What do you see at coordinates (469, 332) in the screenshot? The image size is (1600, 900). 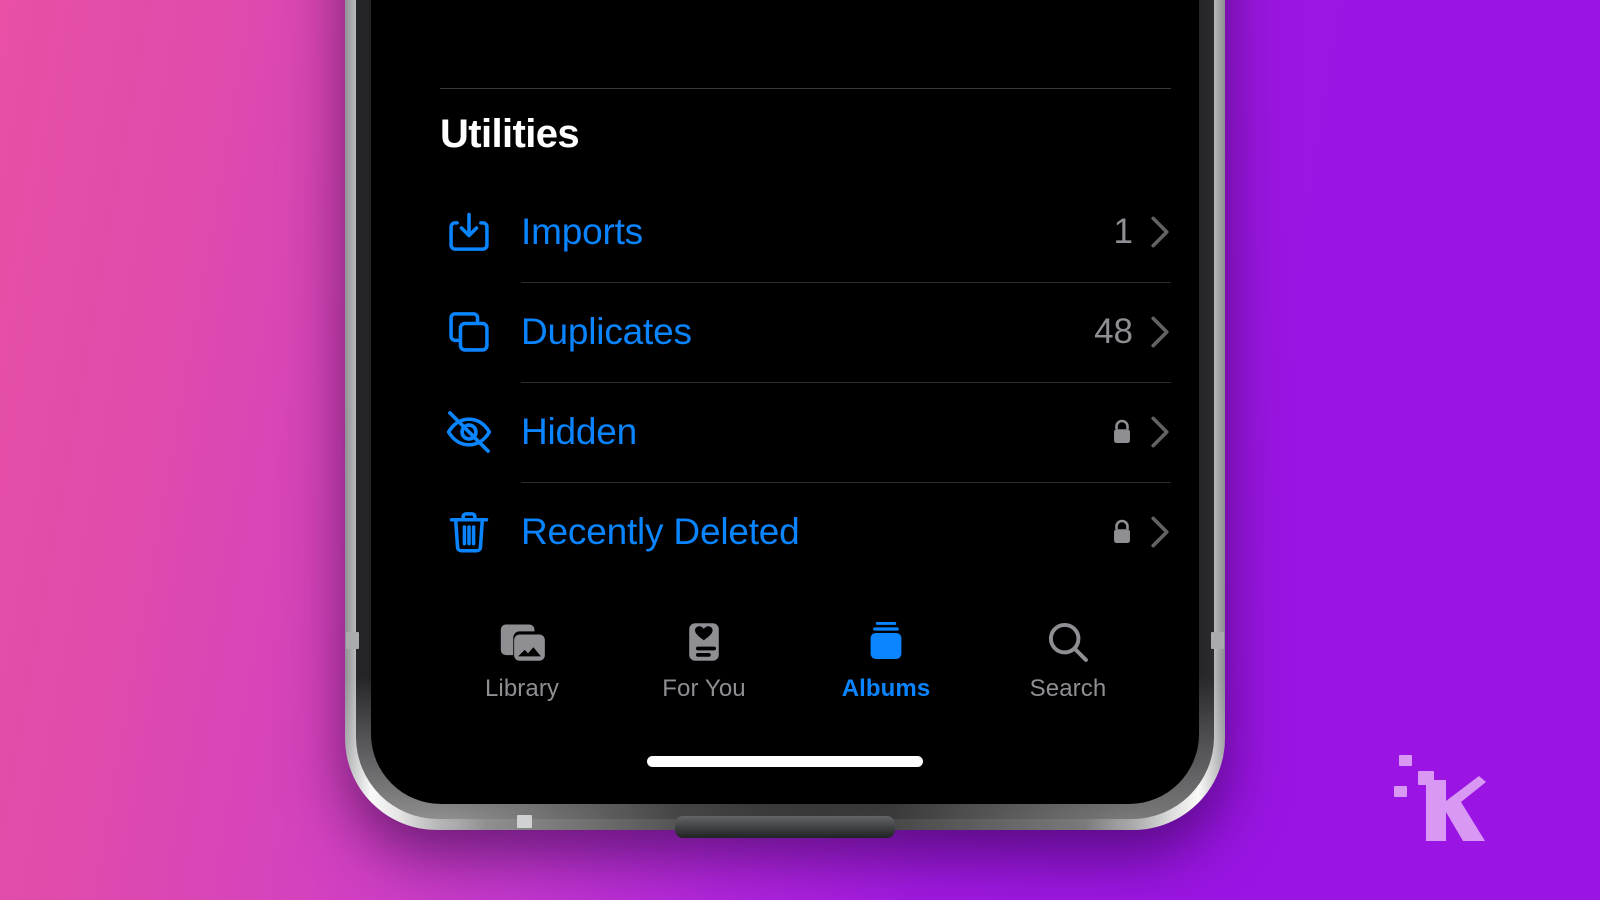 I see `duplicate-squares-icon` at bounding box center [469, 332].